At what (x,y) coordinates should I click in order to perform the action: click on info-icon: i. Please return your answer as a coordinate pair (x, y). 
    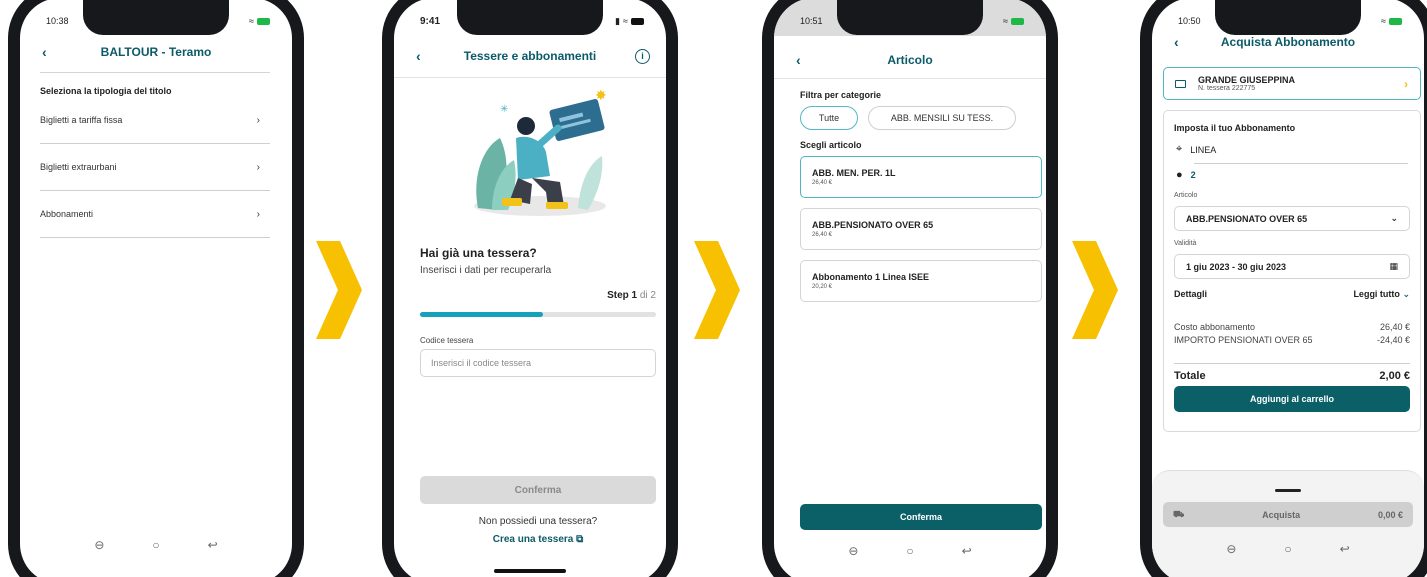
    Looking at the image, I should click on (642, 56).